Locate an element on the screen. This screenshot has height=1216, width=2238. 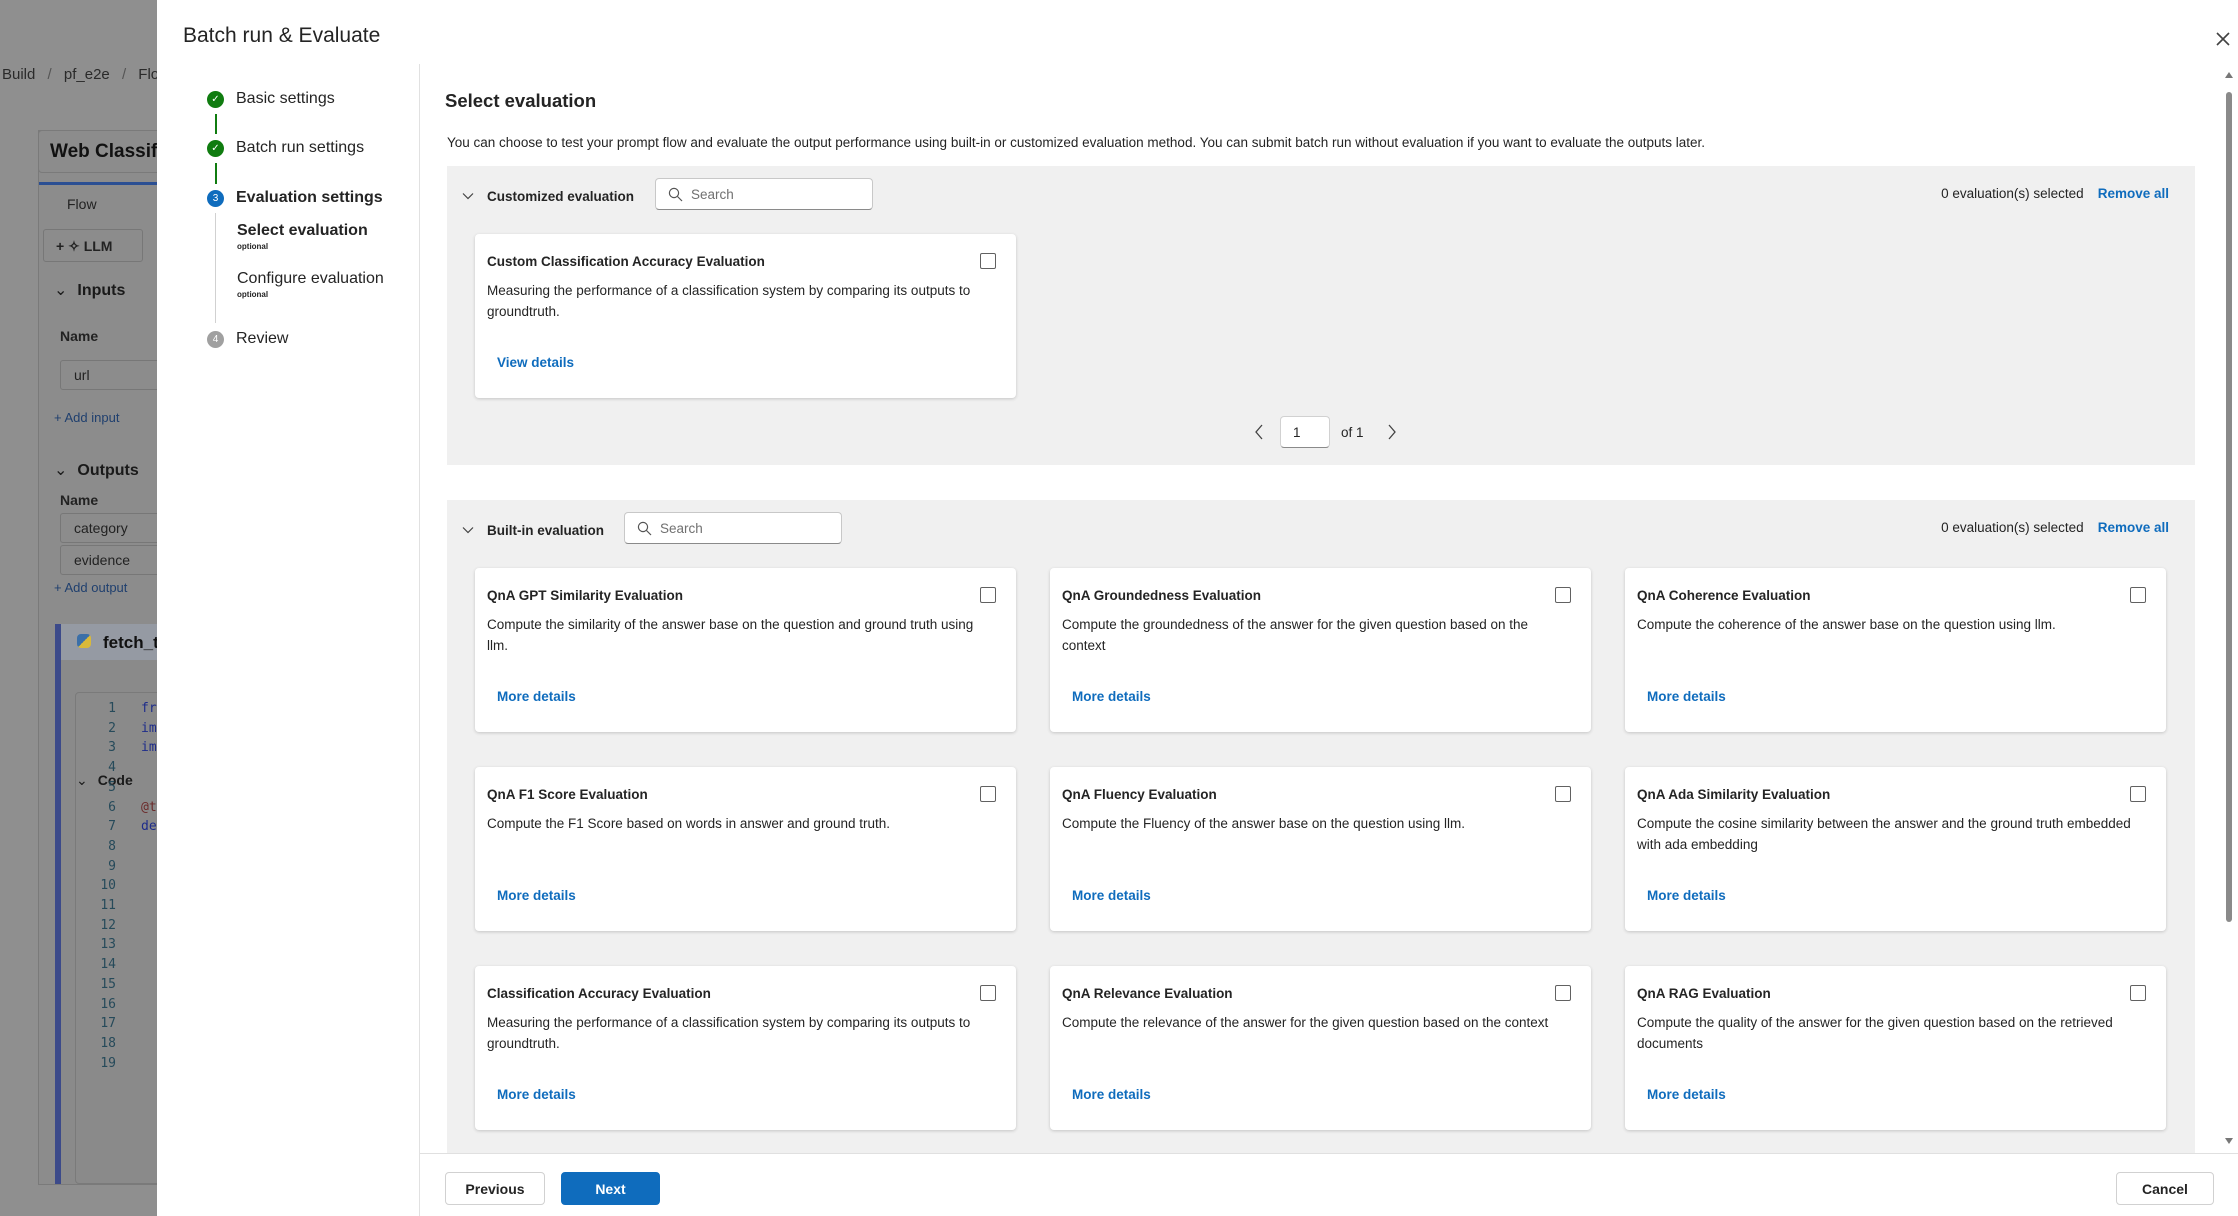
builtin-search-input: Search is located at coordinates (733, 528).